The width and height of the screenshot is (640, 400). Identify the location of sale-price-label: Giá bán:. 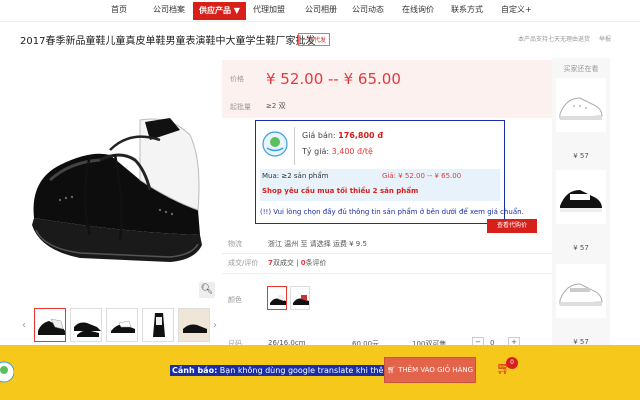
(319, 135).